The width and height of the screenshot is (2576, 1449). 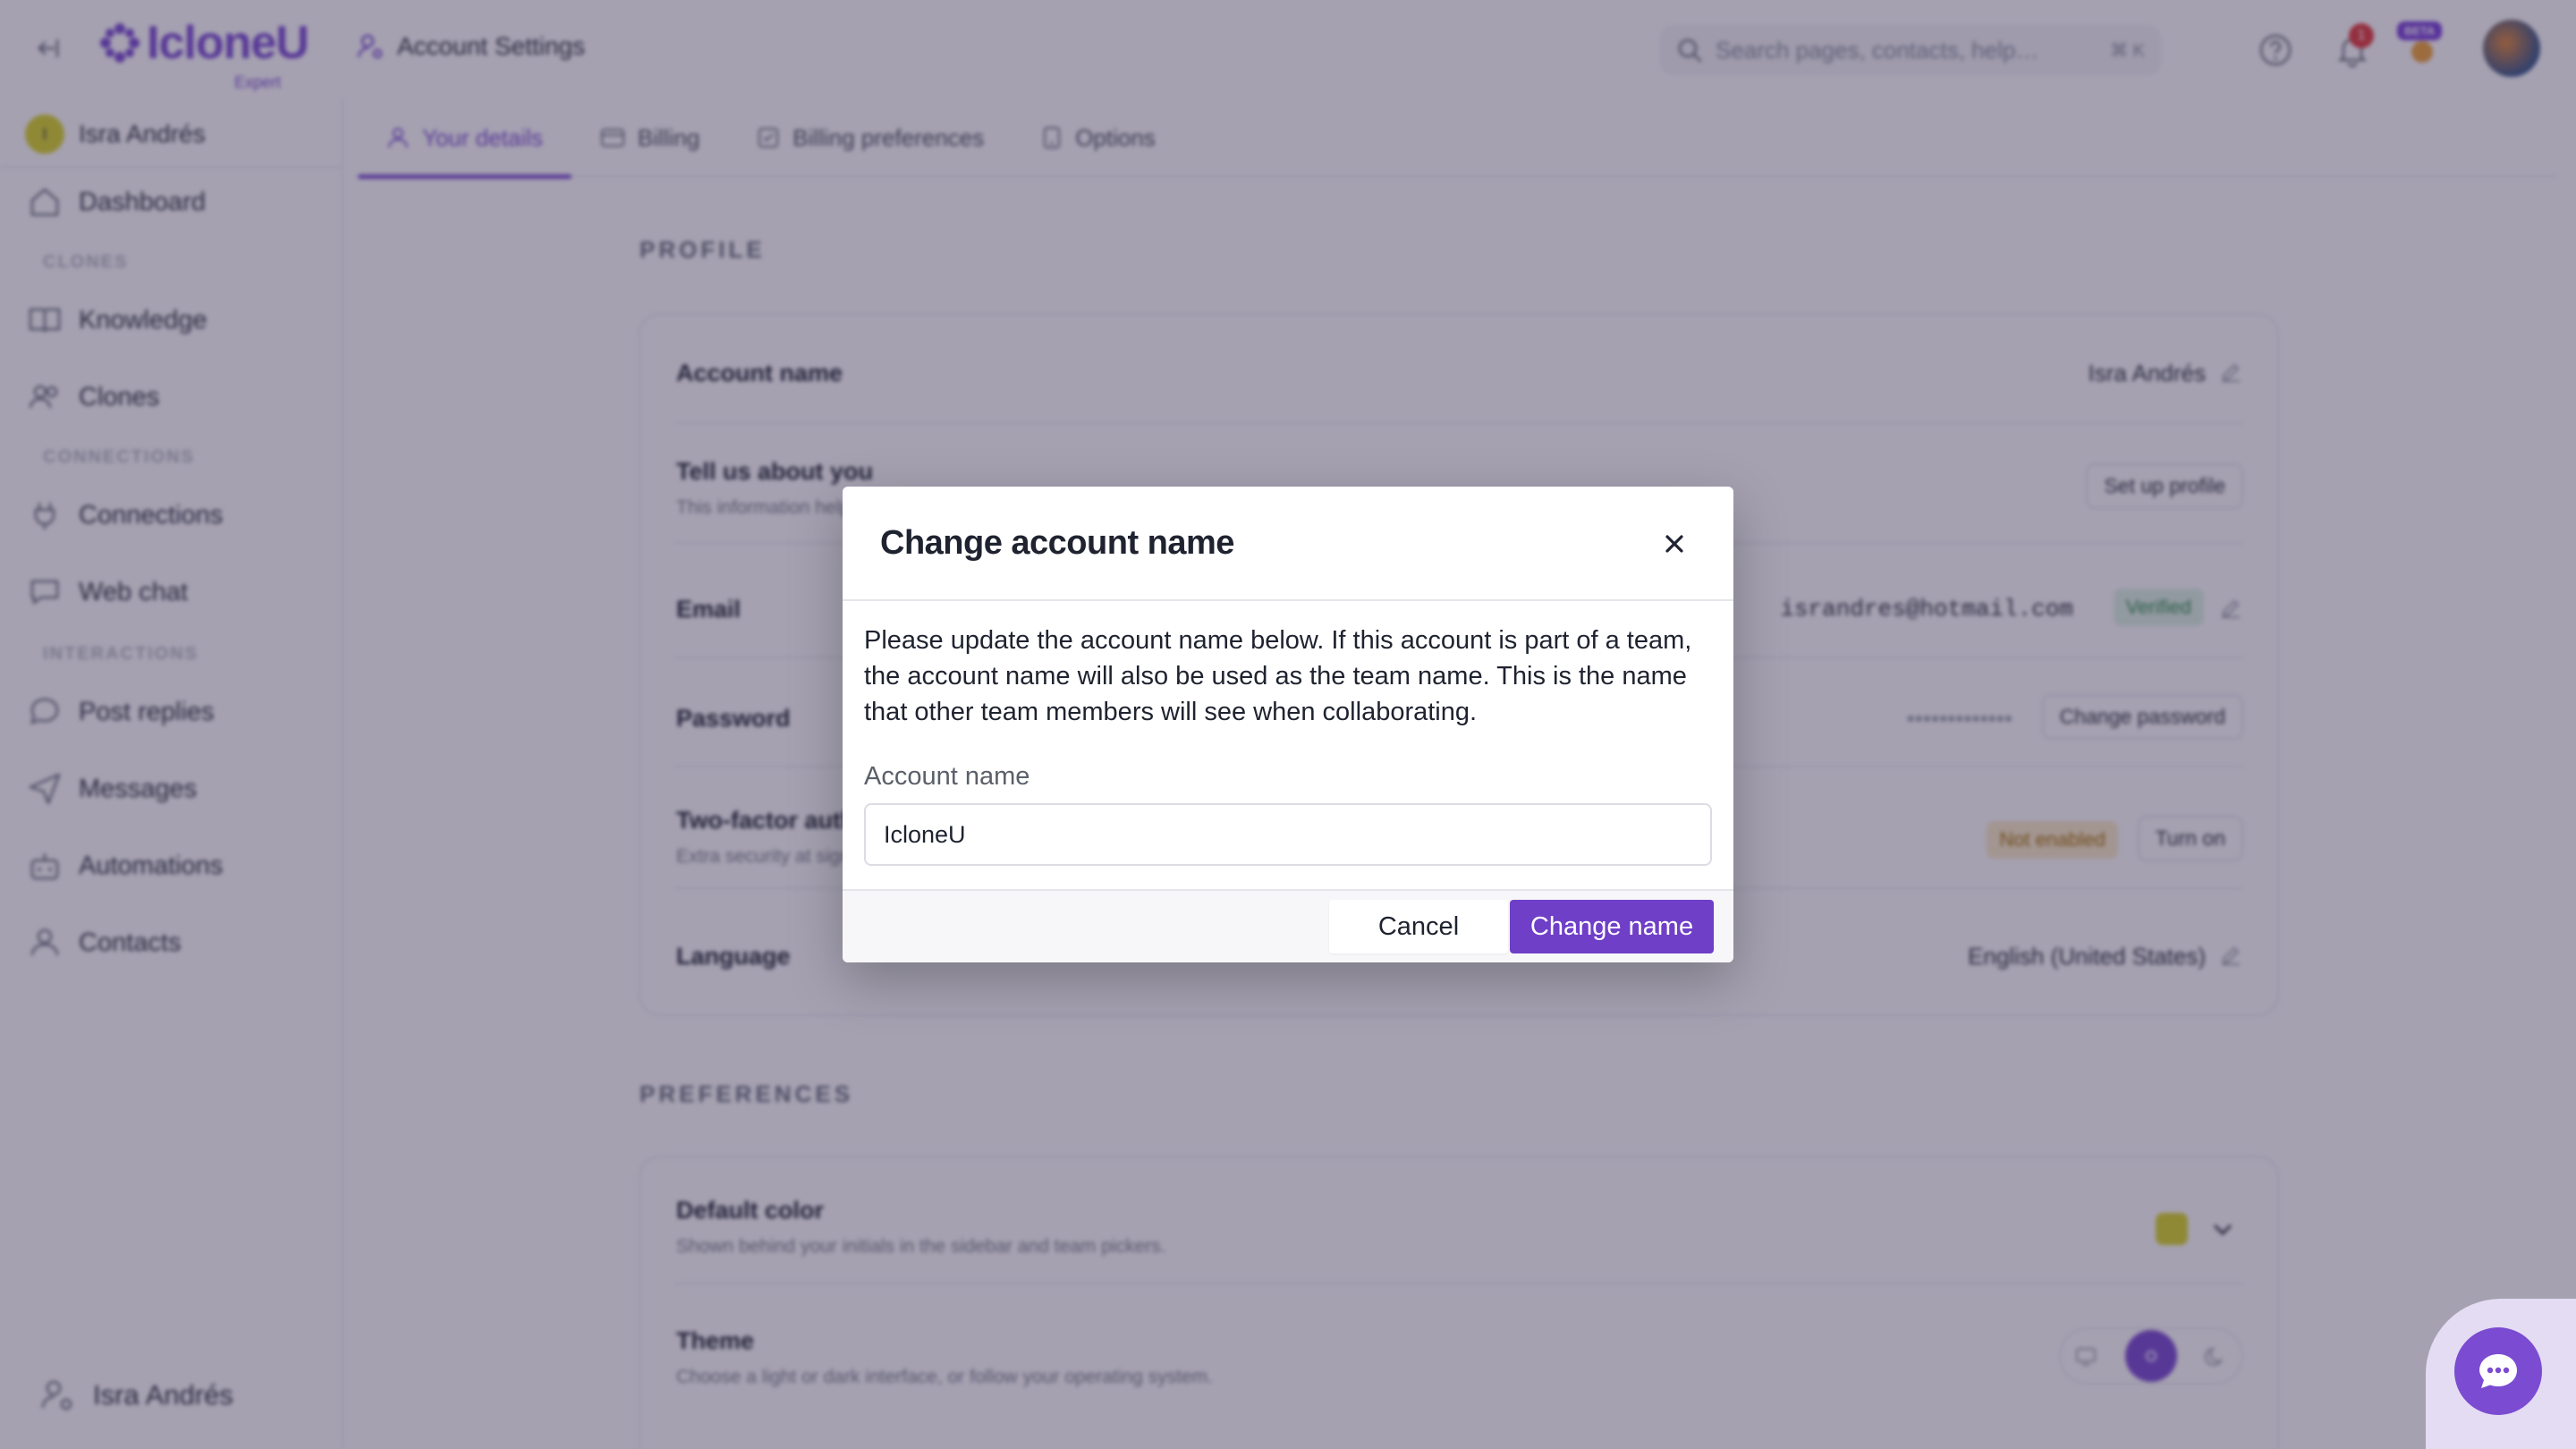 What do you see at coordinates (947, 776) in the screenshot?
I see `account-name-field-label: Account name` at bounding box center [947, 776].